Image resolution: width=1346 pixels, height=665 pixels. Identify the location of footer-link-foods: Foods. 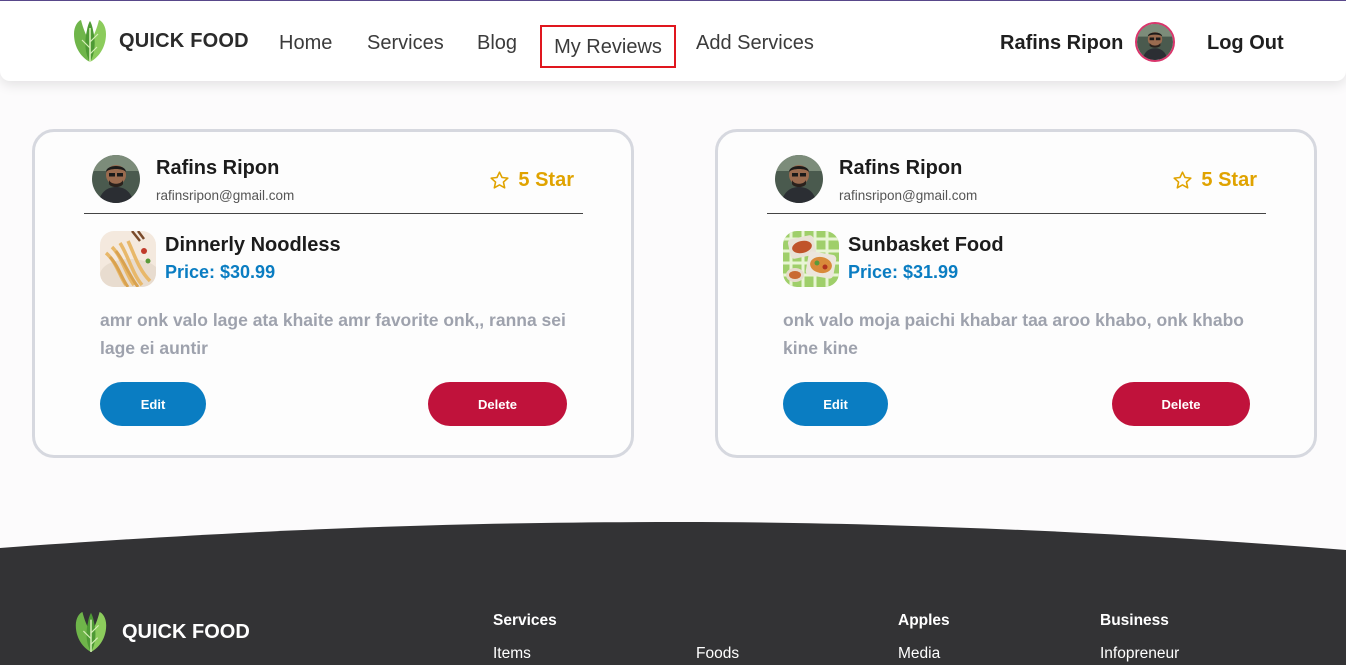
(717, 654).